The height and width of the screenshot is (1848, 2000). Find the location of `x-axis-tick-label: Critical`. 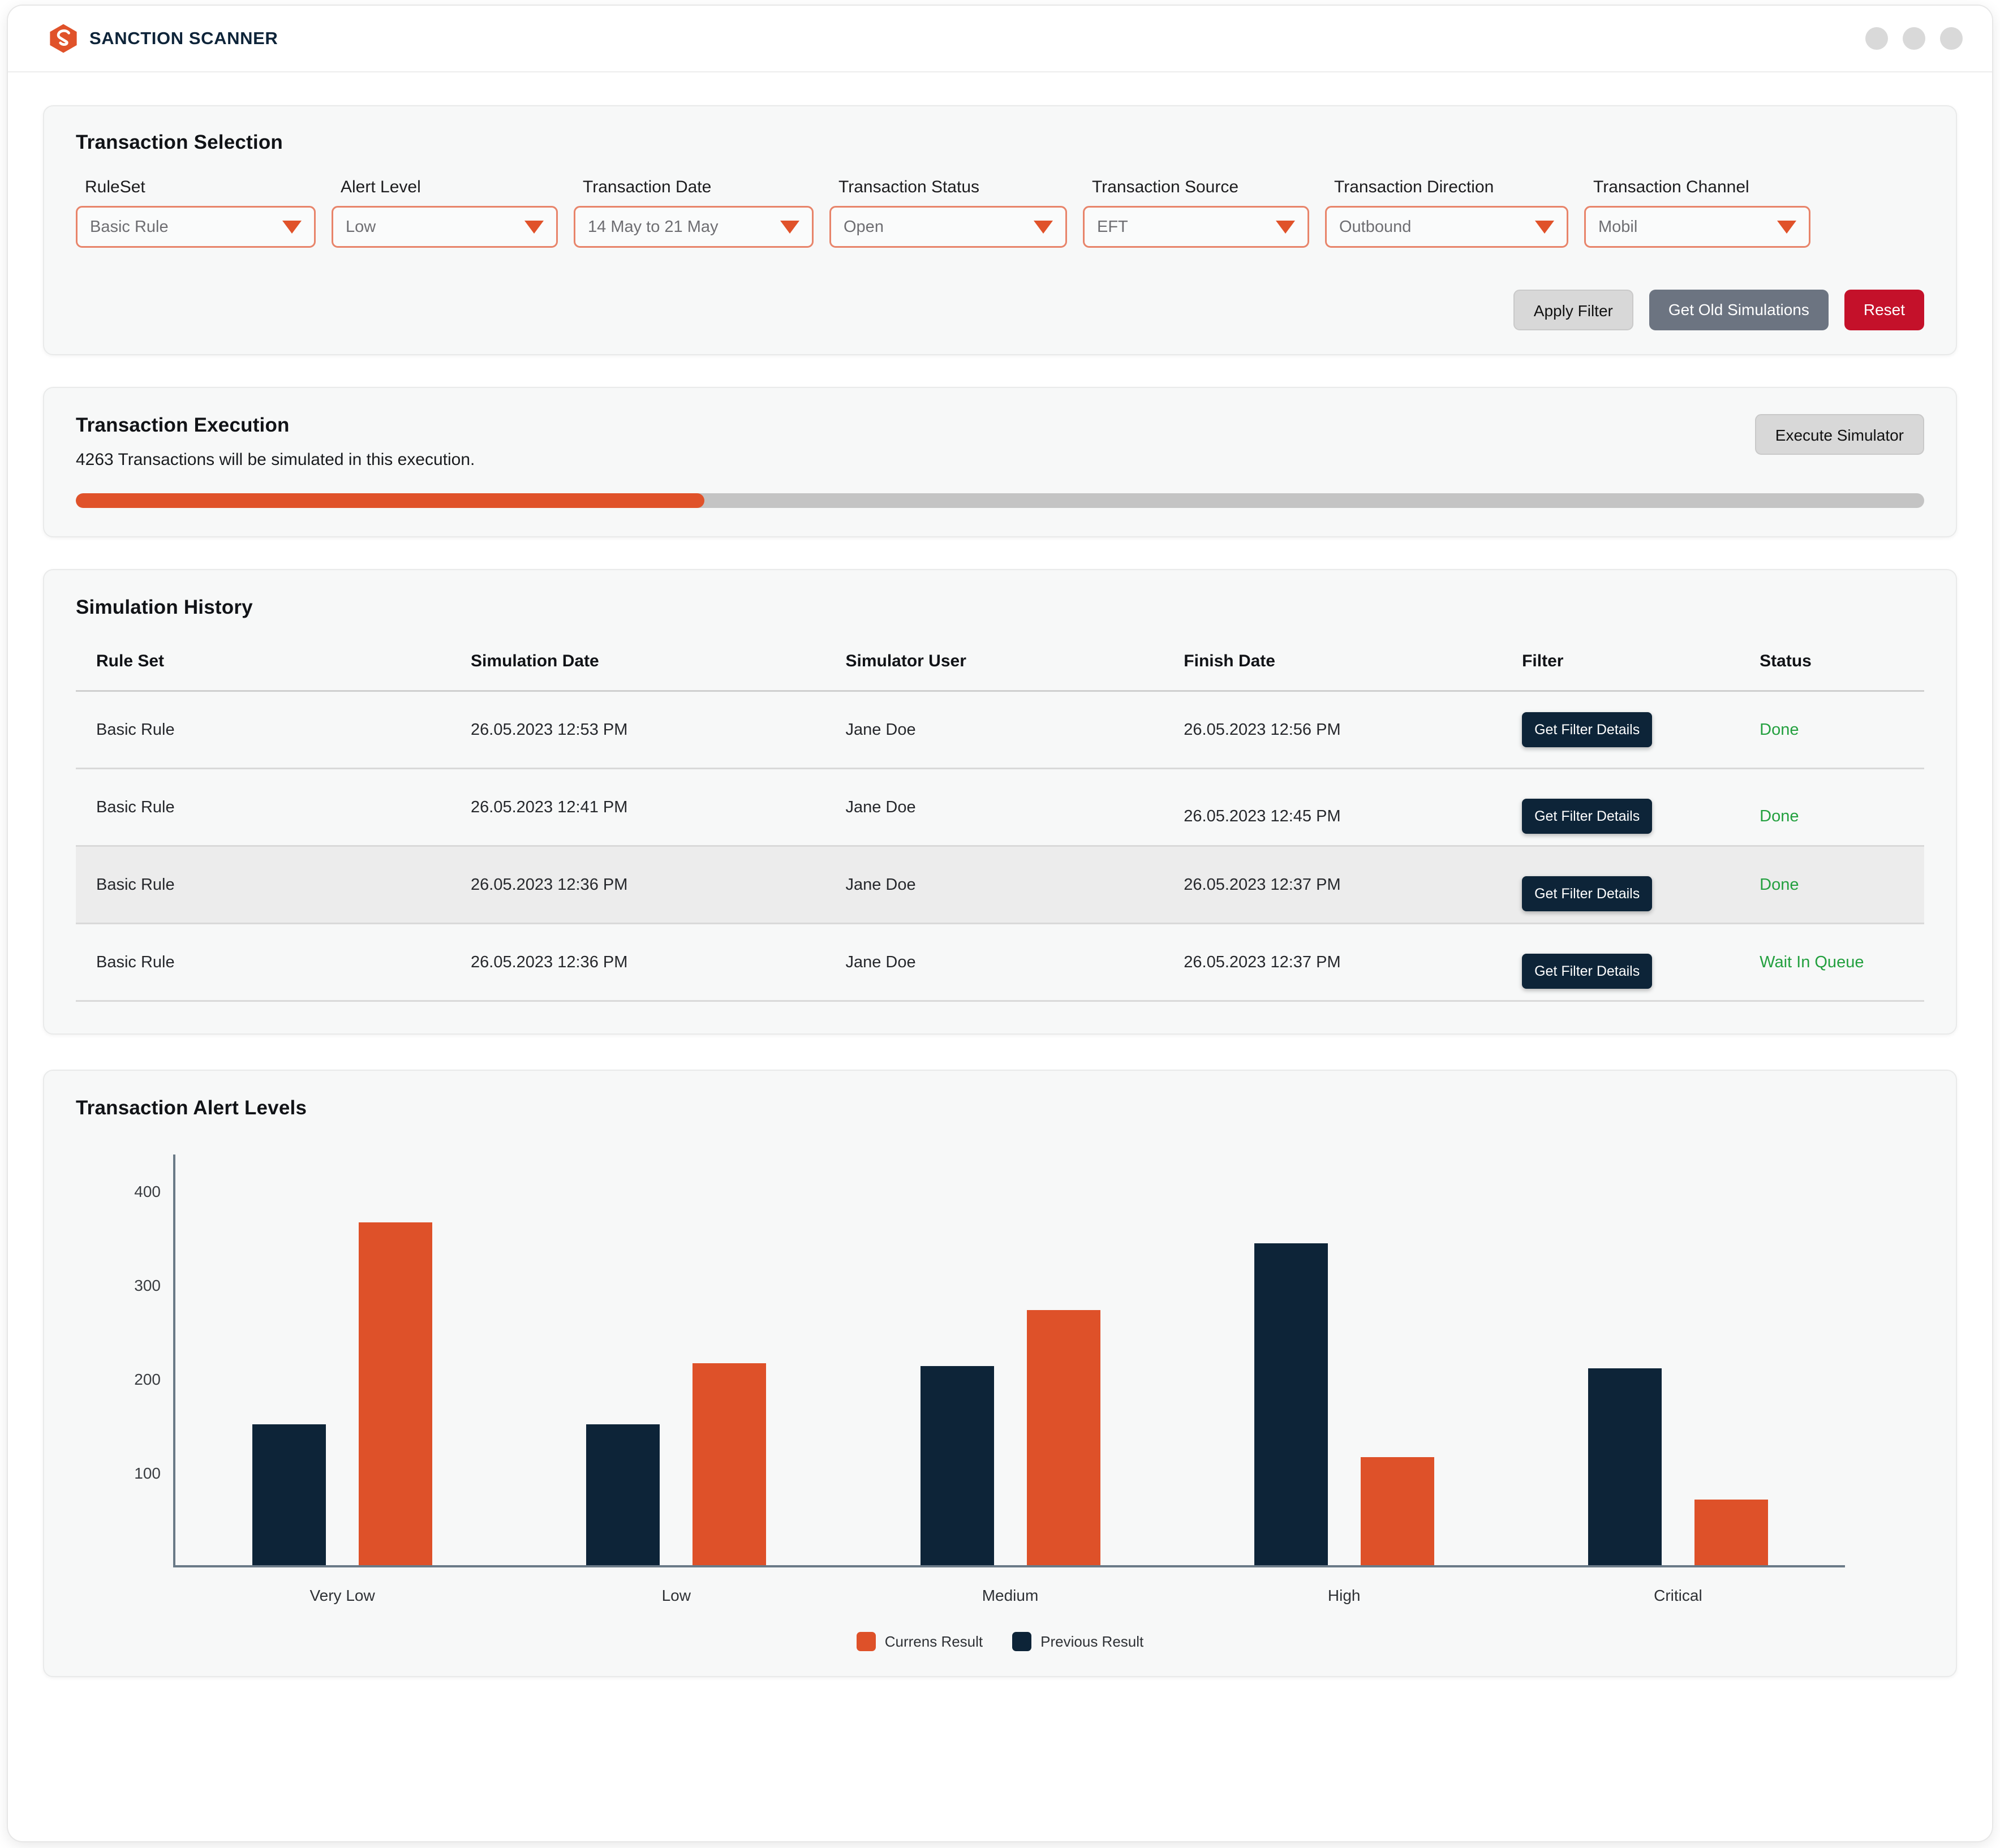

x-axis-tick-label: Critical is located at coordinates (1678, 1595).